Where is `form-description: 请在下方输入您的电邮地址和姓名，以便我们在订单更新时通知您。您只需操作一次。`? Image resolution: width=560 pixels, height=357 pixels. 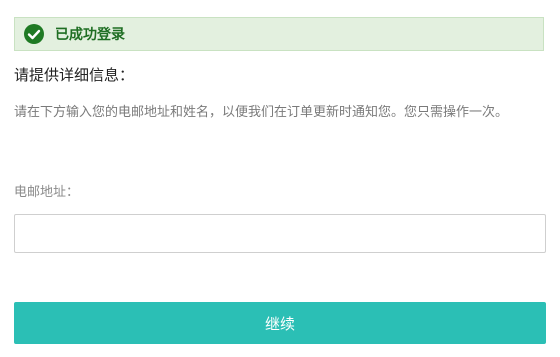
form-description: 请在下方输入您的电邮地址和姓名，以便我们在订单更新时通知您。您只需操作一次。 is located at coordinates (261, 112).